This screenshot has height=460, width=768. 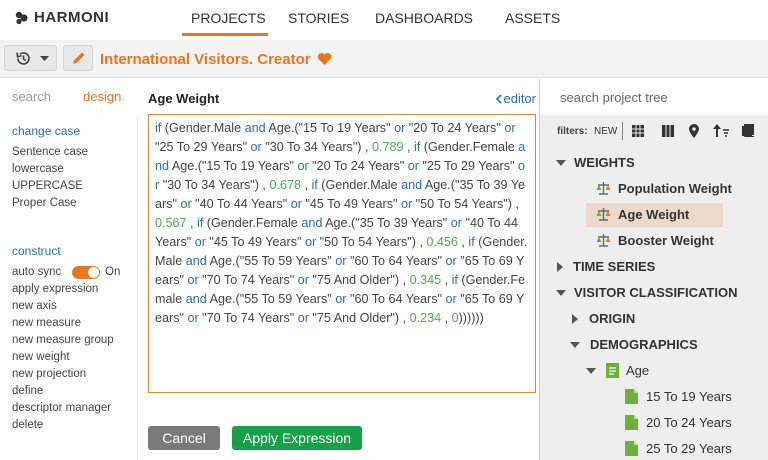 I want to click on filter-new: NEW, so click(x=605, y=131).